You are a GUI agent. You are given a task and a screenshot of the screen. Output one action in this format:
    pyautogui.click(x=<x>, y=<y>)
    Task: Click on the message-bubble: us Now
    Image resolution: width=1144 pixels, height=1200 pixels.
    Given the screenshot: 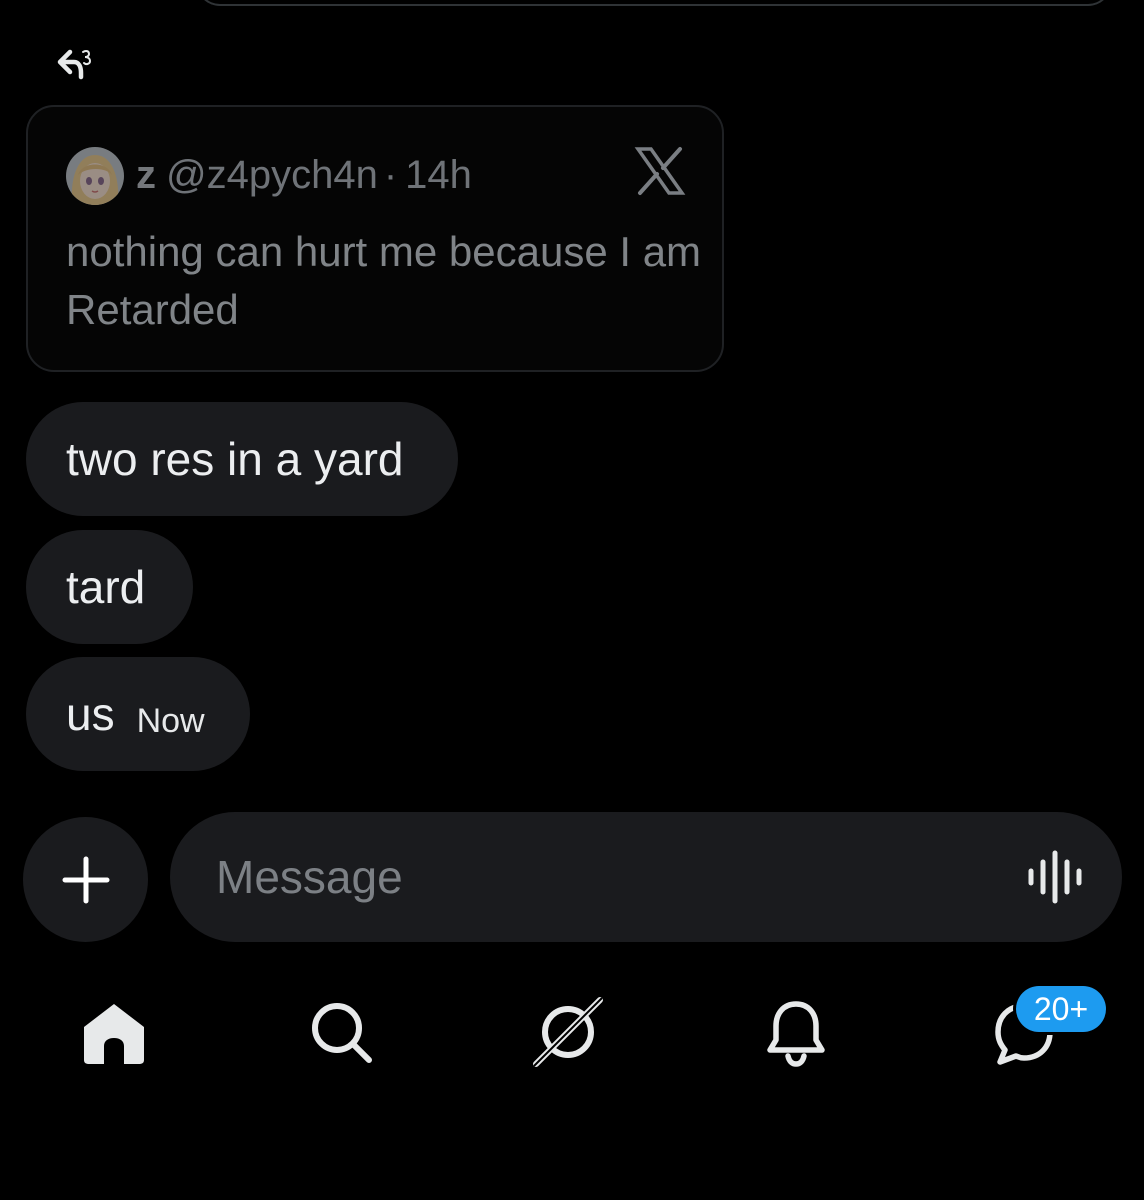 What is the action you would take?
    pyautogui.click(x=138, y=714)
    